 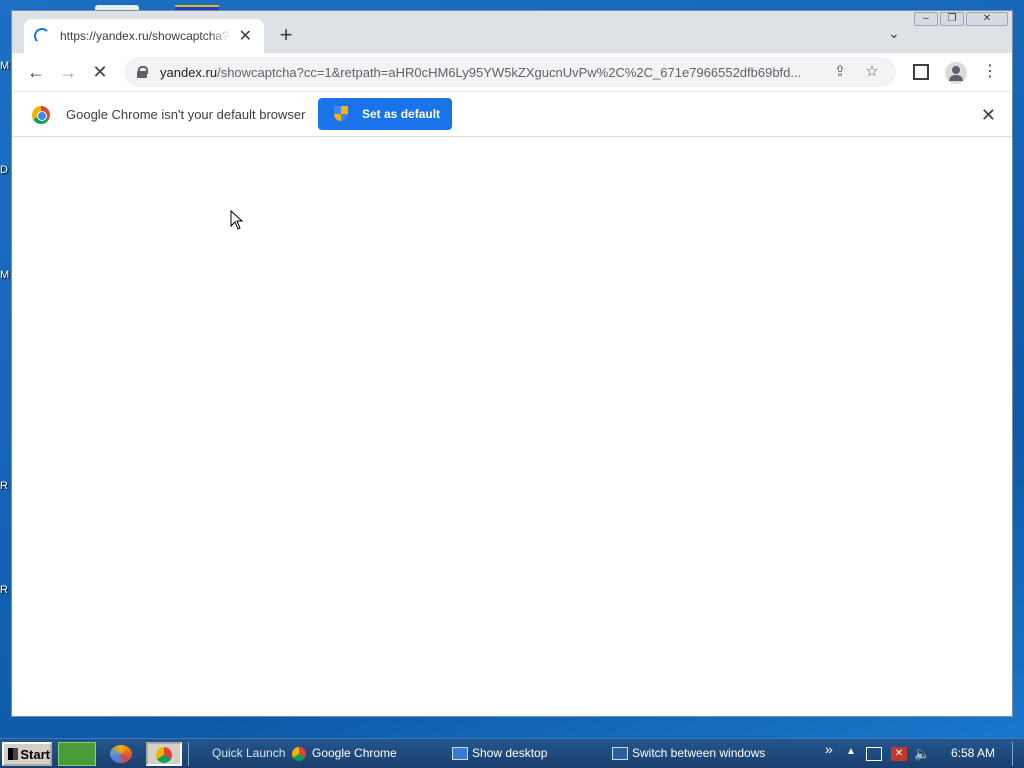 What do you see at coordinates (922, 754) in the screenshot?
I see `volume-icon: 🔈` at bounding box center [922, 754].